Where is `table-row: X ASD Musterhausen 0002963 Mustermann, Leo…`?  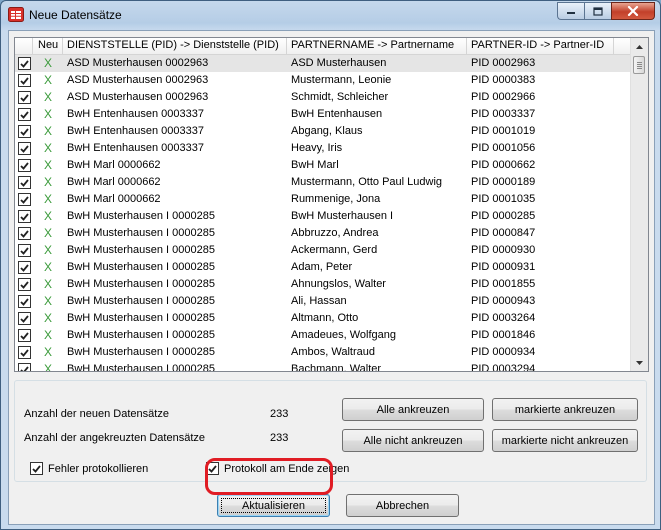
table-row: X ASD Musterhausen 0002963 Mustermann, Leo… is located at coordinates (323, 80).